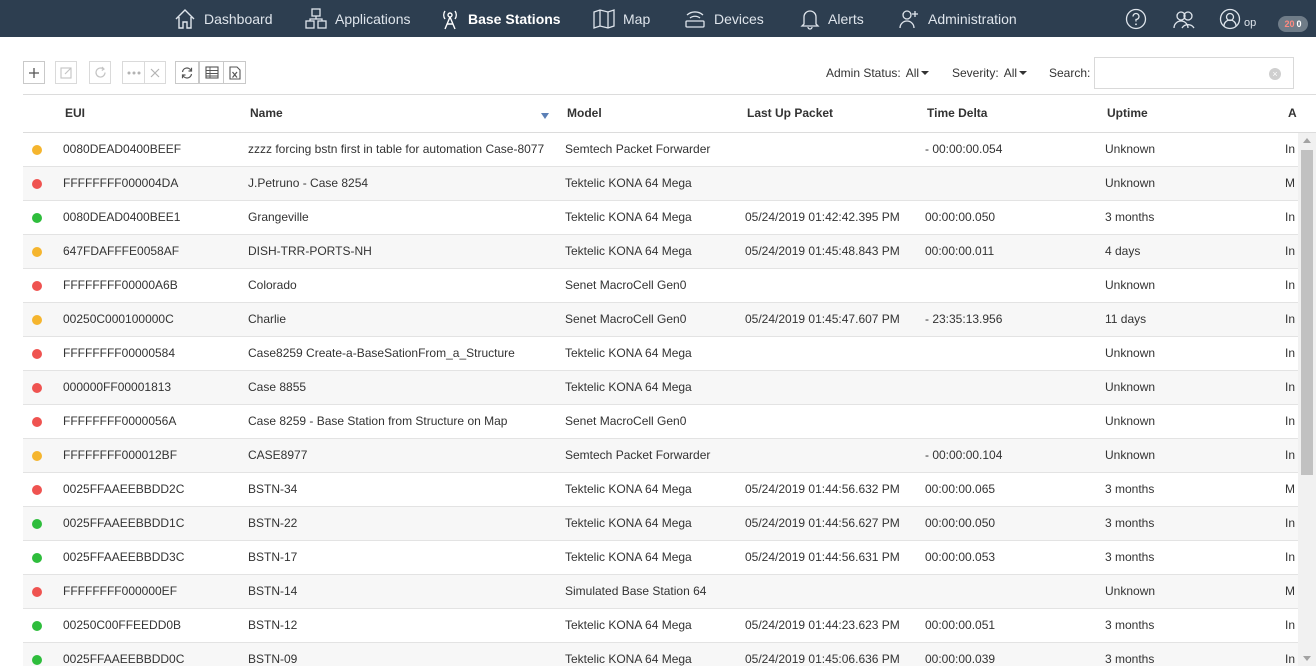 The width and height of the screenshot is (1316, 666). I want to click on edit-button, so click(66, 72).